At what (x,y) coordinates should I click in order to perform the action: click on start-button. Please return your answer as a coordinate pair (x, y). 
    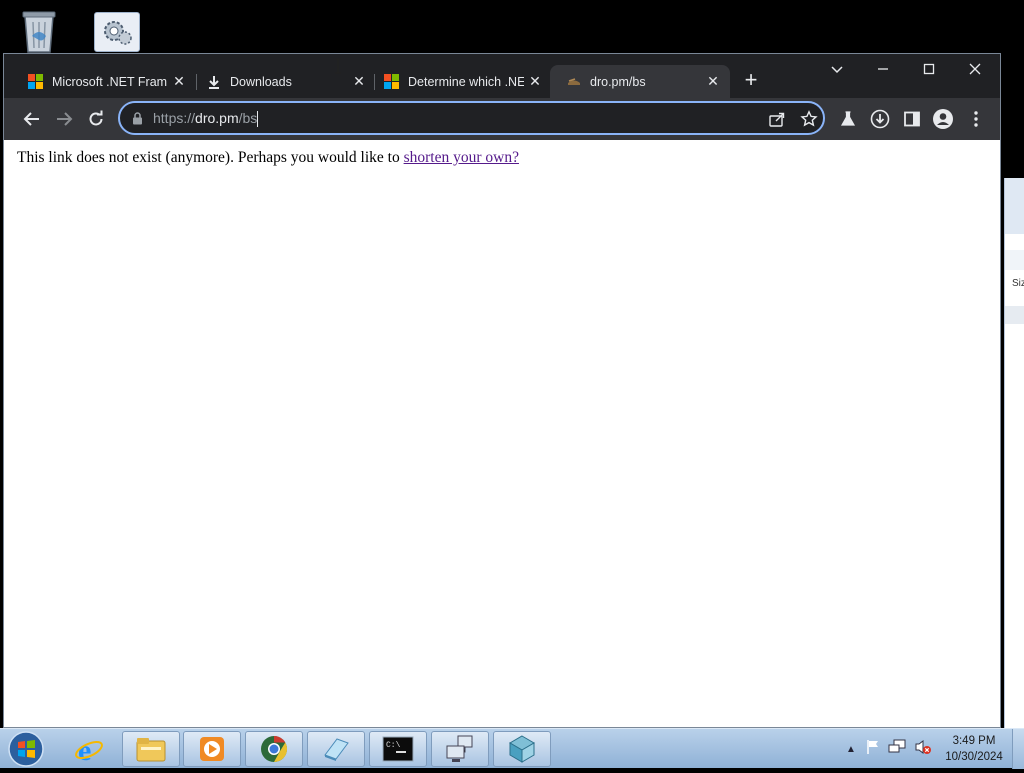
    Looking at the image, I should click on (26, 749).